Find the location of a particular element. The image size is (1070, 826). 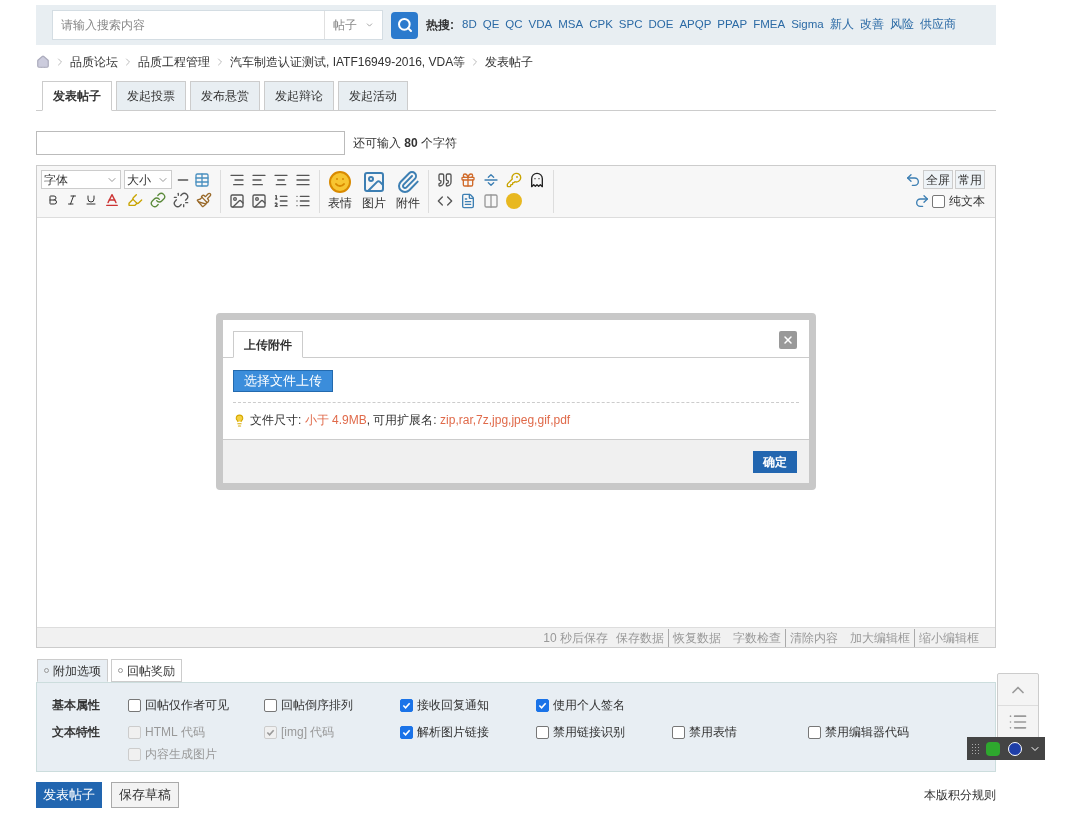

search-icon is located at coordinates (404, 25).